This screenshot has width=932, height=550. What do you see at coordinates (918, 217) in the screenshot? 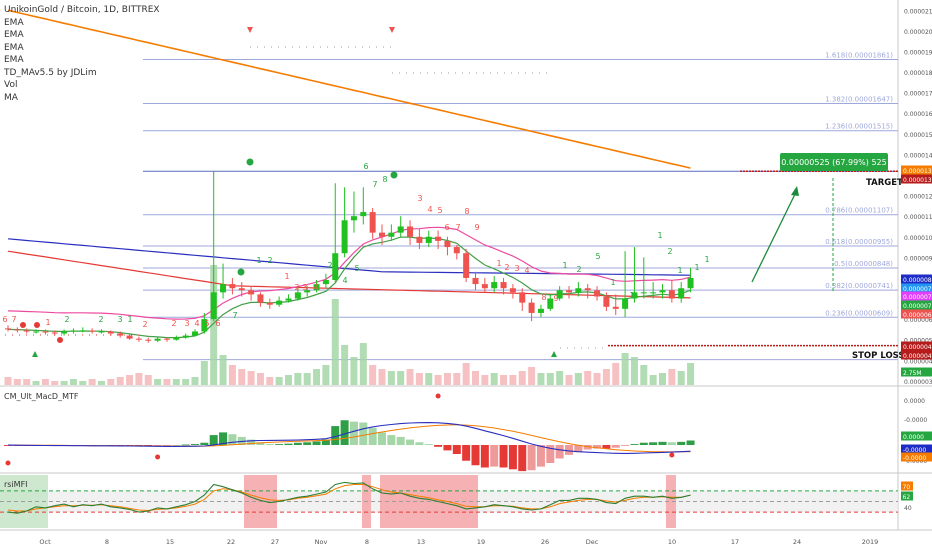
I see `price-tick-label: 0.00001100` at bounding box center [918, 217].